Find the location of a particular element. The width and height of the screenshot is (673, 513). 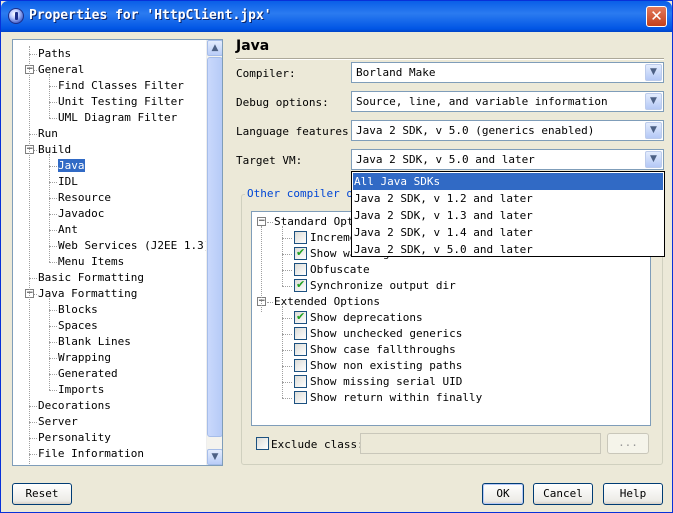

option-label: Show case fallthroughs is located at coordinates (383, 349).